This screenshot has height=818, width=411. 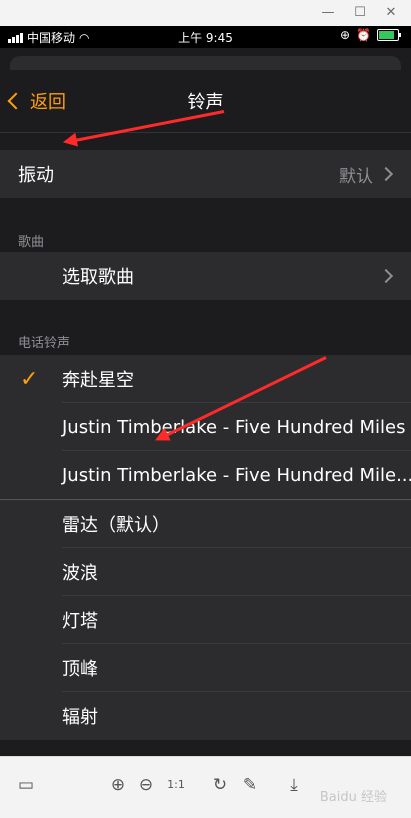 What do you see at coordinates (391, 13) in the screenshot?
I see `close-icon: ✕` at bounding box center [391, 13].